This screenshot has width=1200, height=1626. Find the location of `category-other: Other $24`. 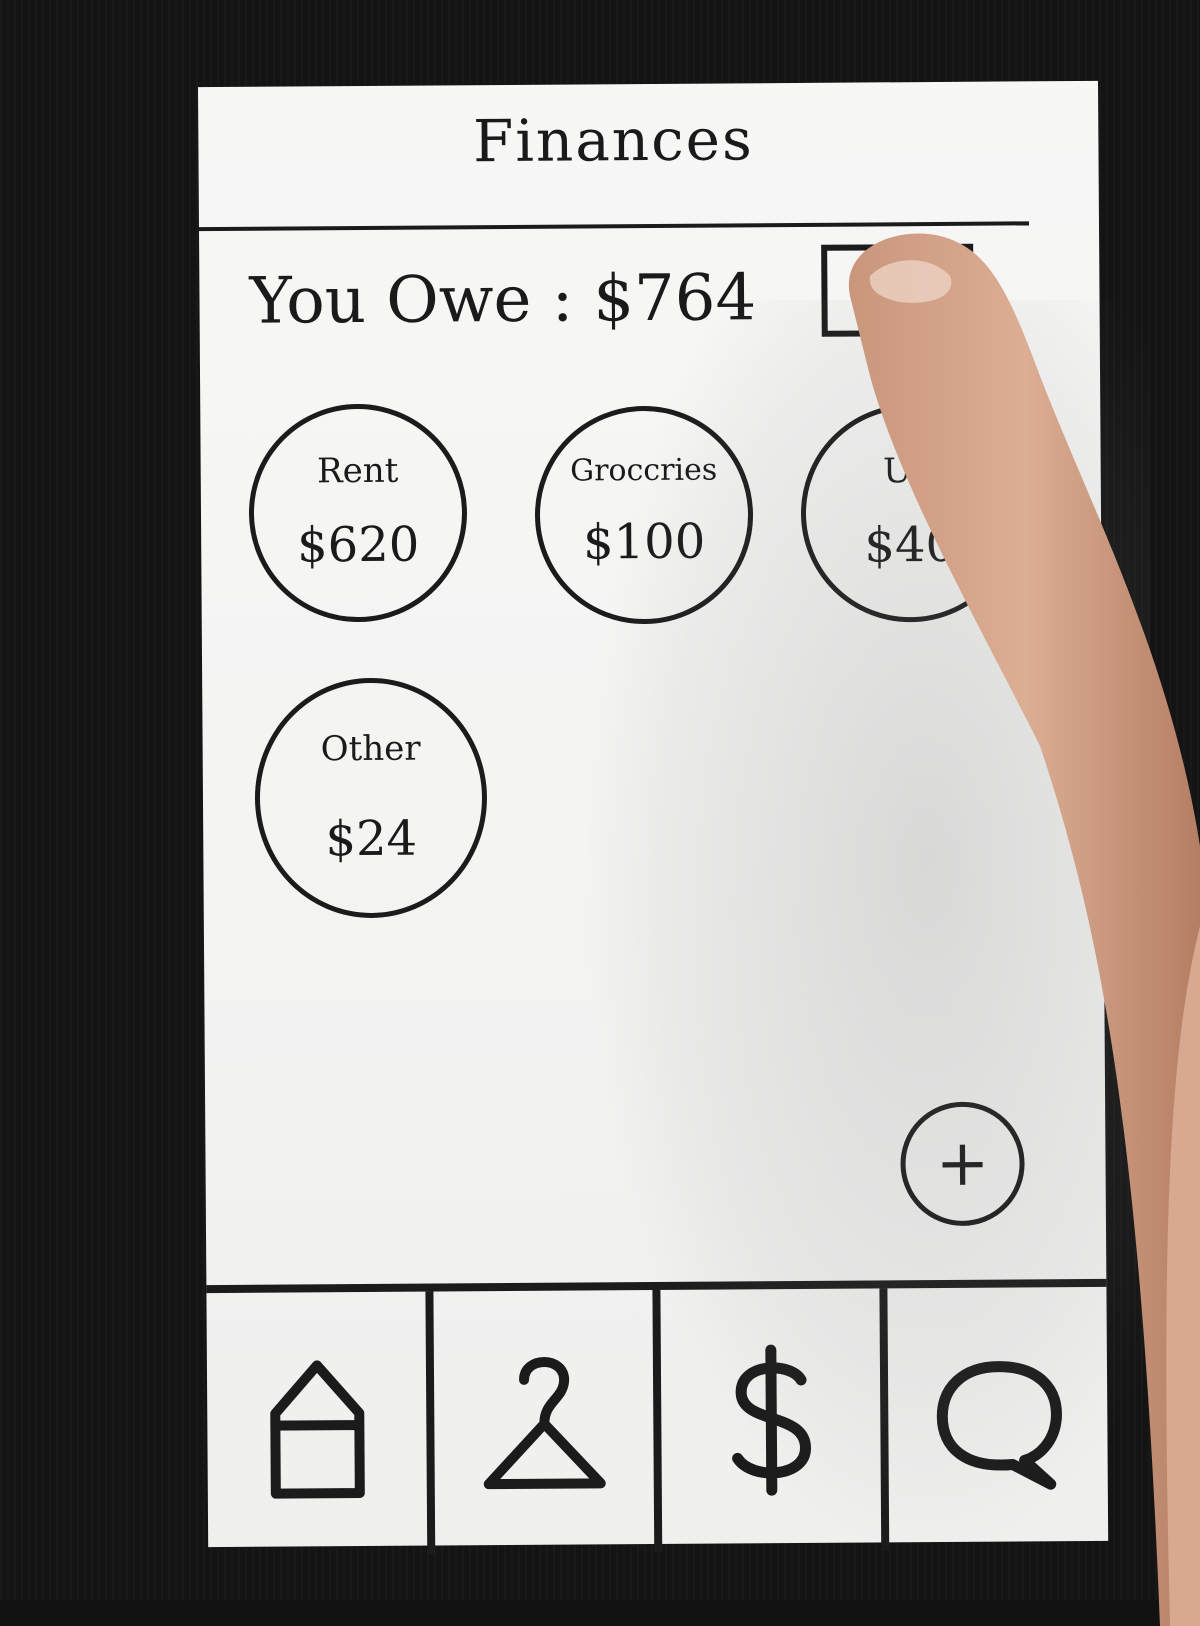

category-other: Other $24 is located at coordinates (371, 798).